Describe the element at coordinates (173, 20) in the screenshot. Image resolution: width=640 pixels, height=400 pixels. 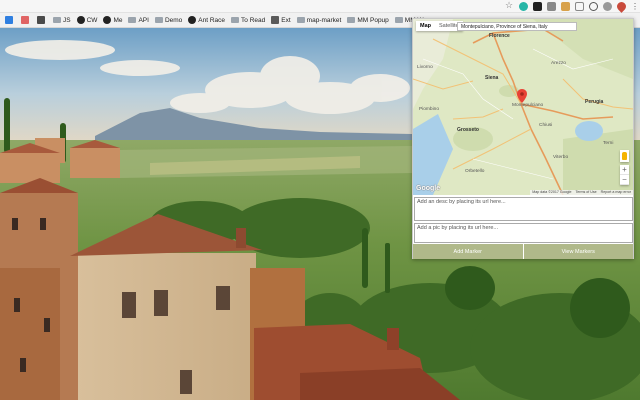
I see `bookmark-label: Demo` at that location.